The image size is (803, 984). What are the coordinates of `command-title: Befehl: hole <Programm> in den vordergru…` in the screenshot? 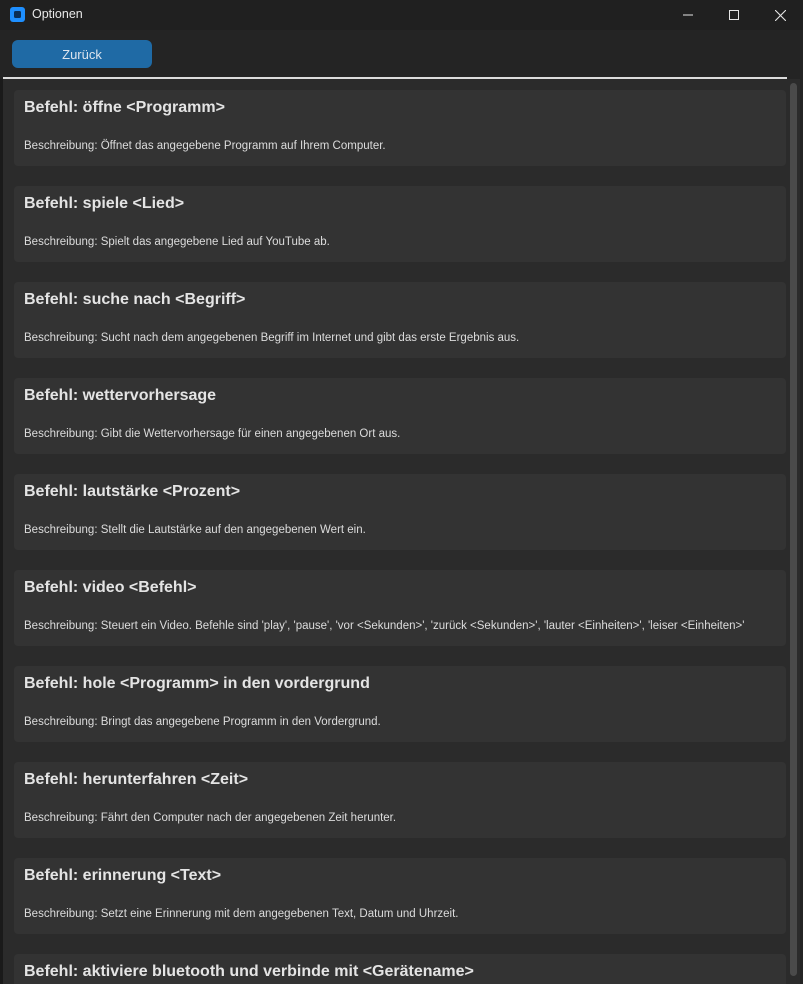 It's located at (197, 683).